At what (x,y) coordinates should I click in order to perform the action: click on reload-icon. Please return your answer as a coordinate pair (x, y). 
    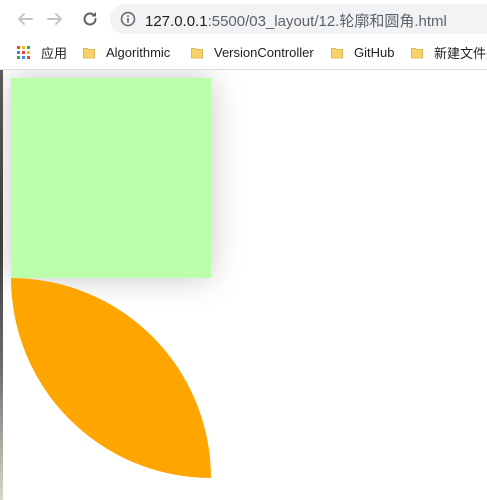
    Looking at the image, I should click on (90, 19).